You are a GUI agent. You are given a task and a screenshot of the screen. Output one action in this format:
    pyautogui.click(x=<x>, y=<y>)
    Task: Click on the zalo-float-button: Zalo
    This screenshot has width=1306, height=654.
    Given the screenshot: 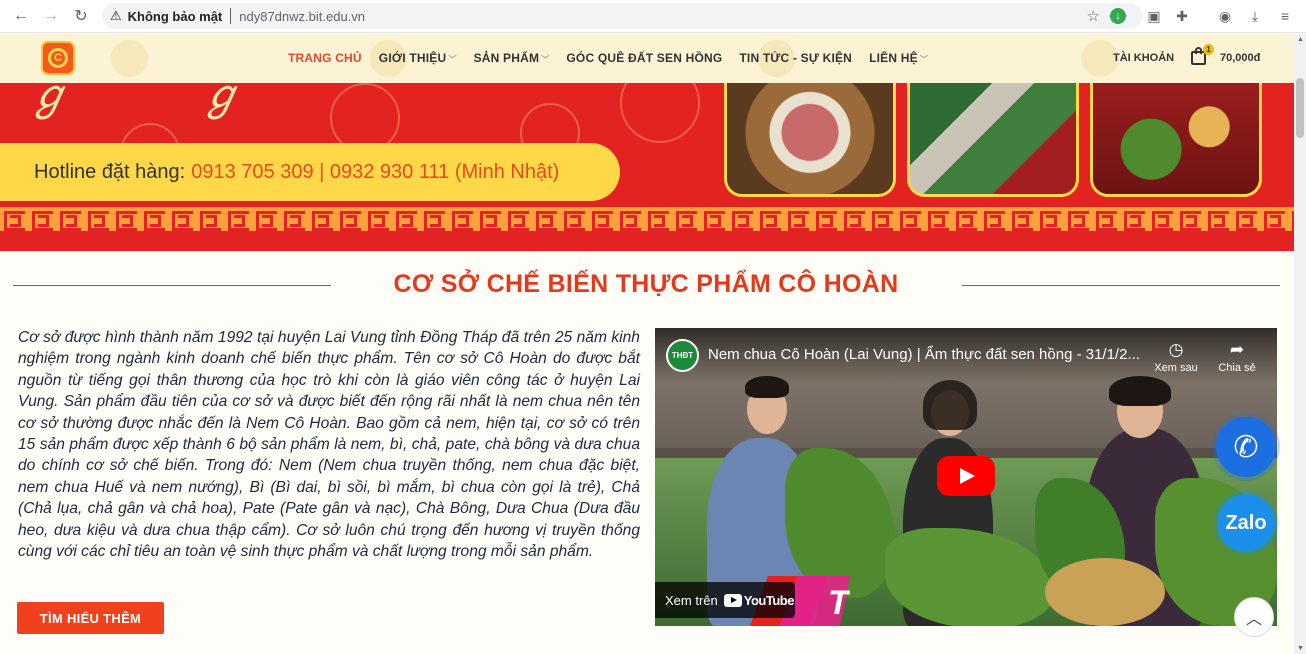 What is the action you would take?
    pyautogui.click(x=1246, y=523)
    